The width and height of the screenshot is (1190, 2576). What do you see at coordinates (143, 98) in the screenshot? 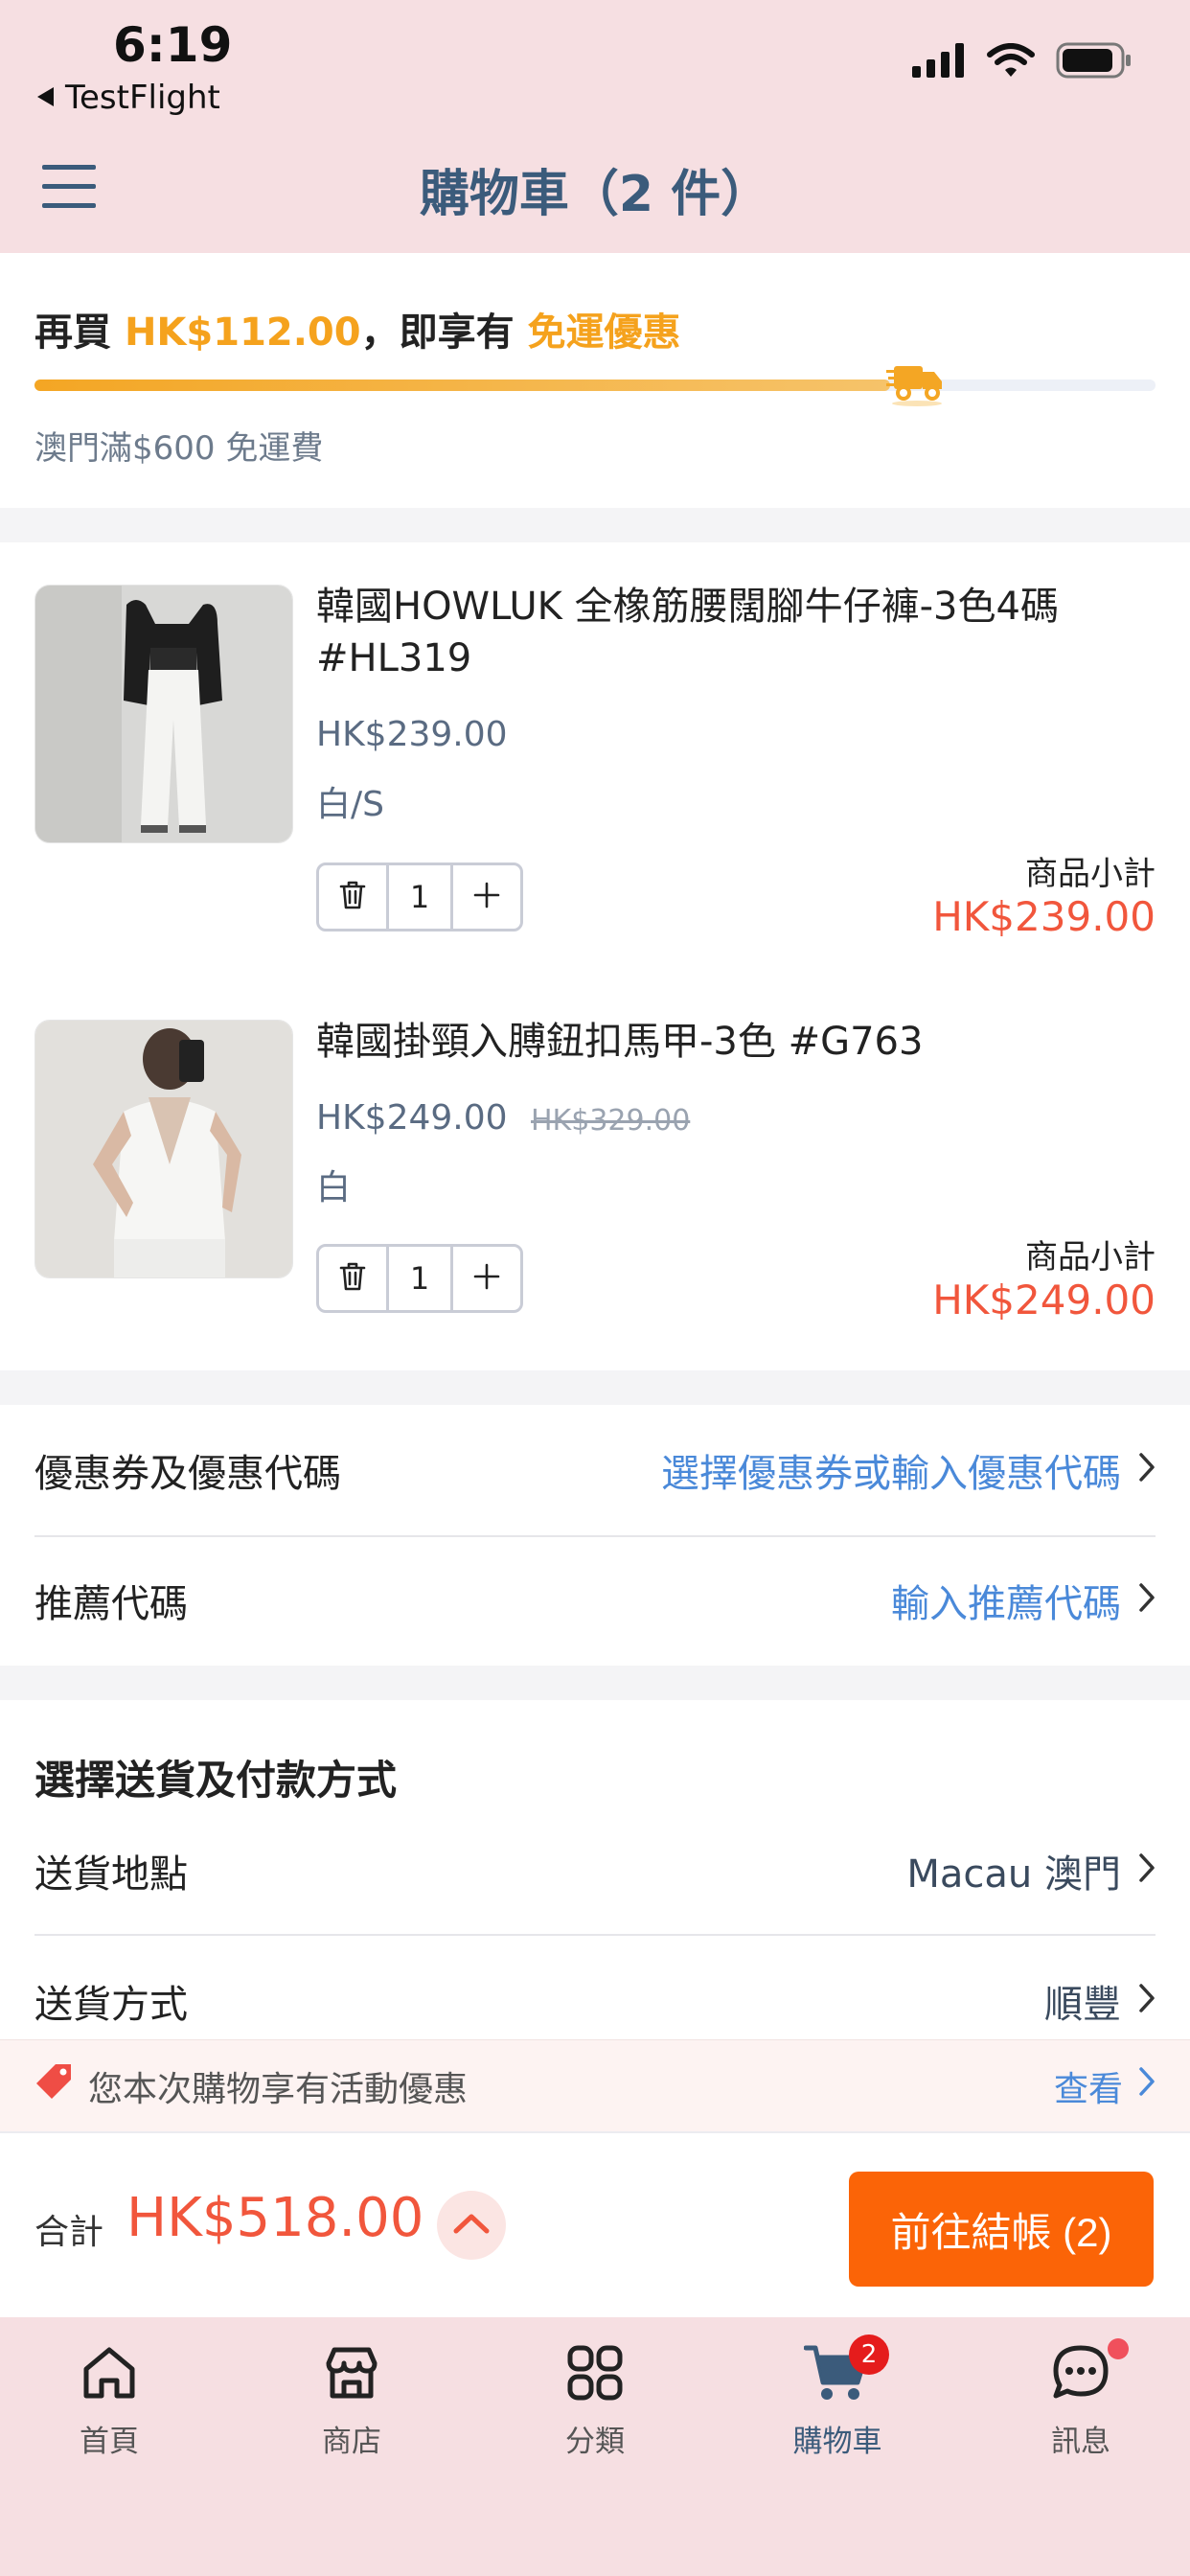
I see `back-app-label: TestFlight` at bounding box center [143, 98].